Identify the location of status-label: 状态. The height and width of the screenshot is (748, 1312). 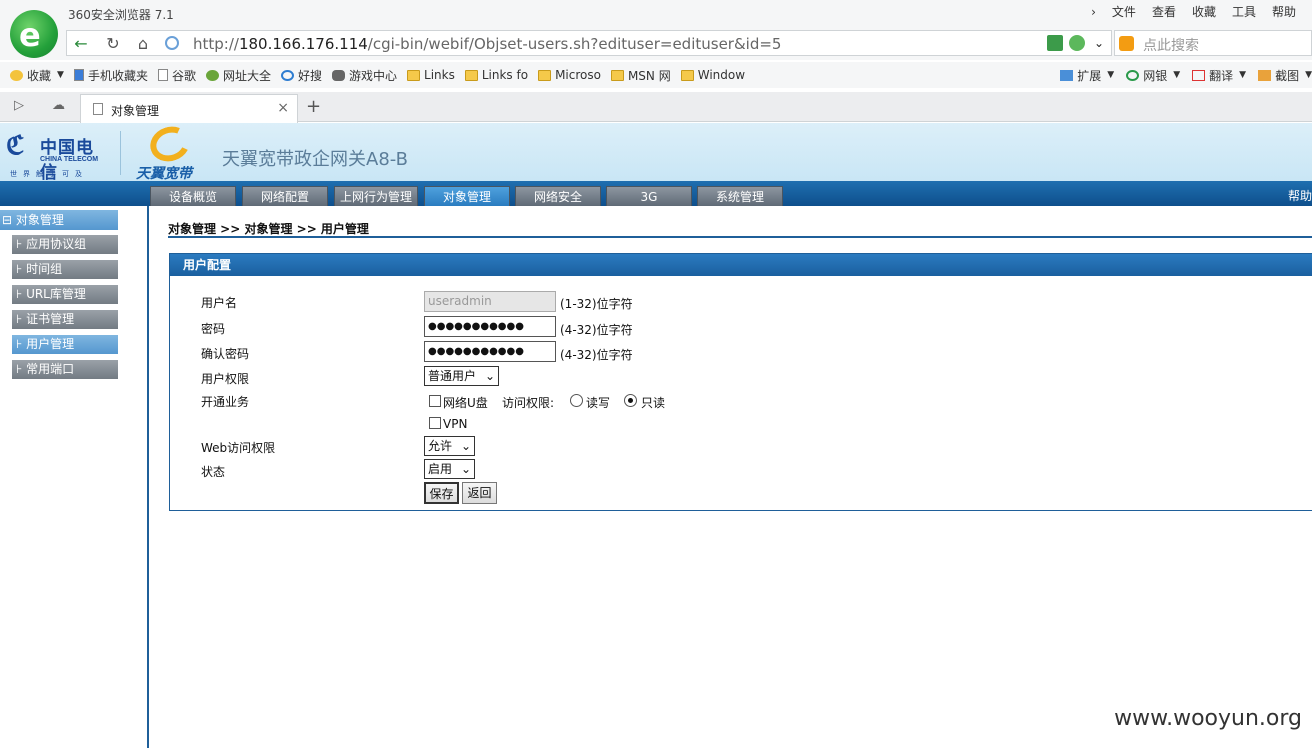
(213, 472).